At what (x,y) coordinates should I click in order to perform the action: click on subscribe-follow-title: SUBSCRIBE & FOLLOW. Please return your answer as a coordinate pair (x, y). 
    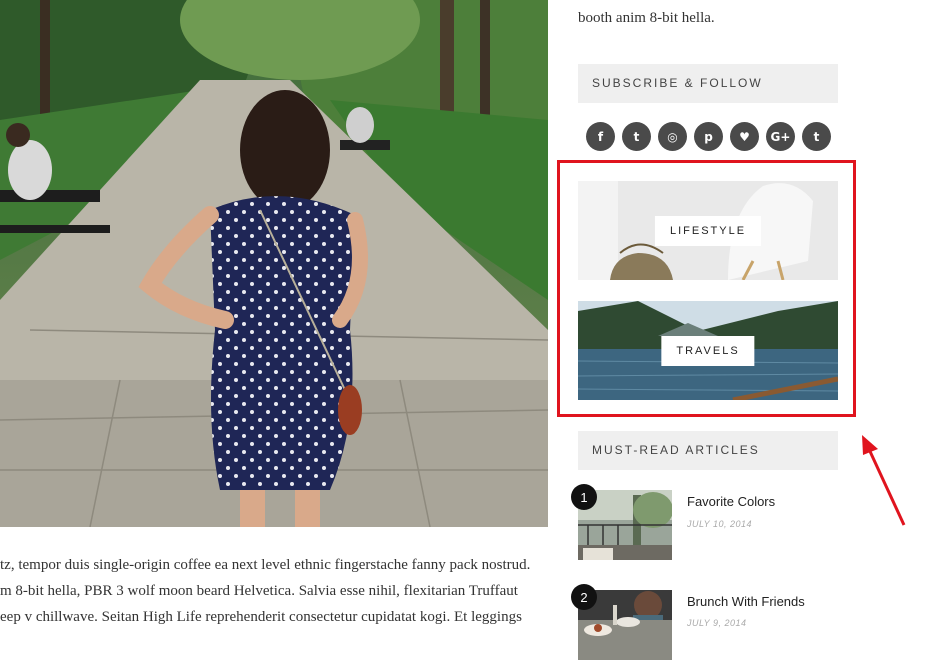
    Looking at the image, I should click on (708, 83).